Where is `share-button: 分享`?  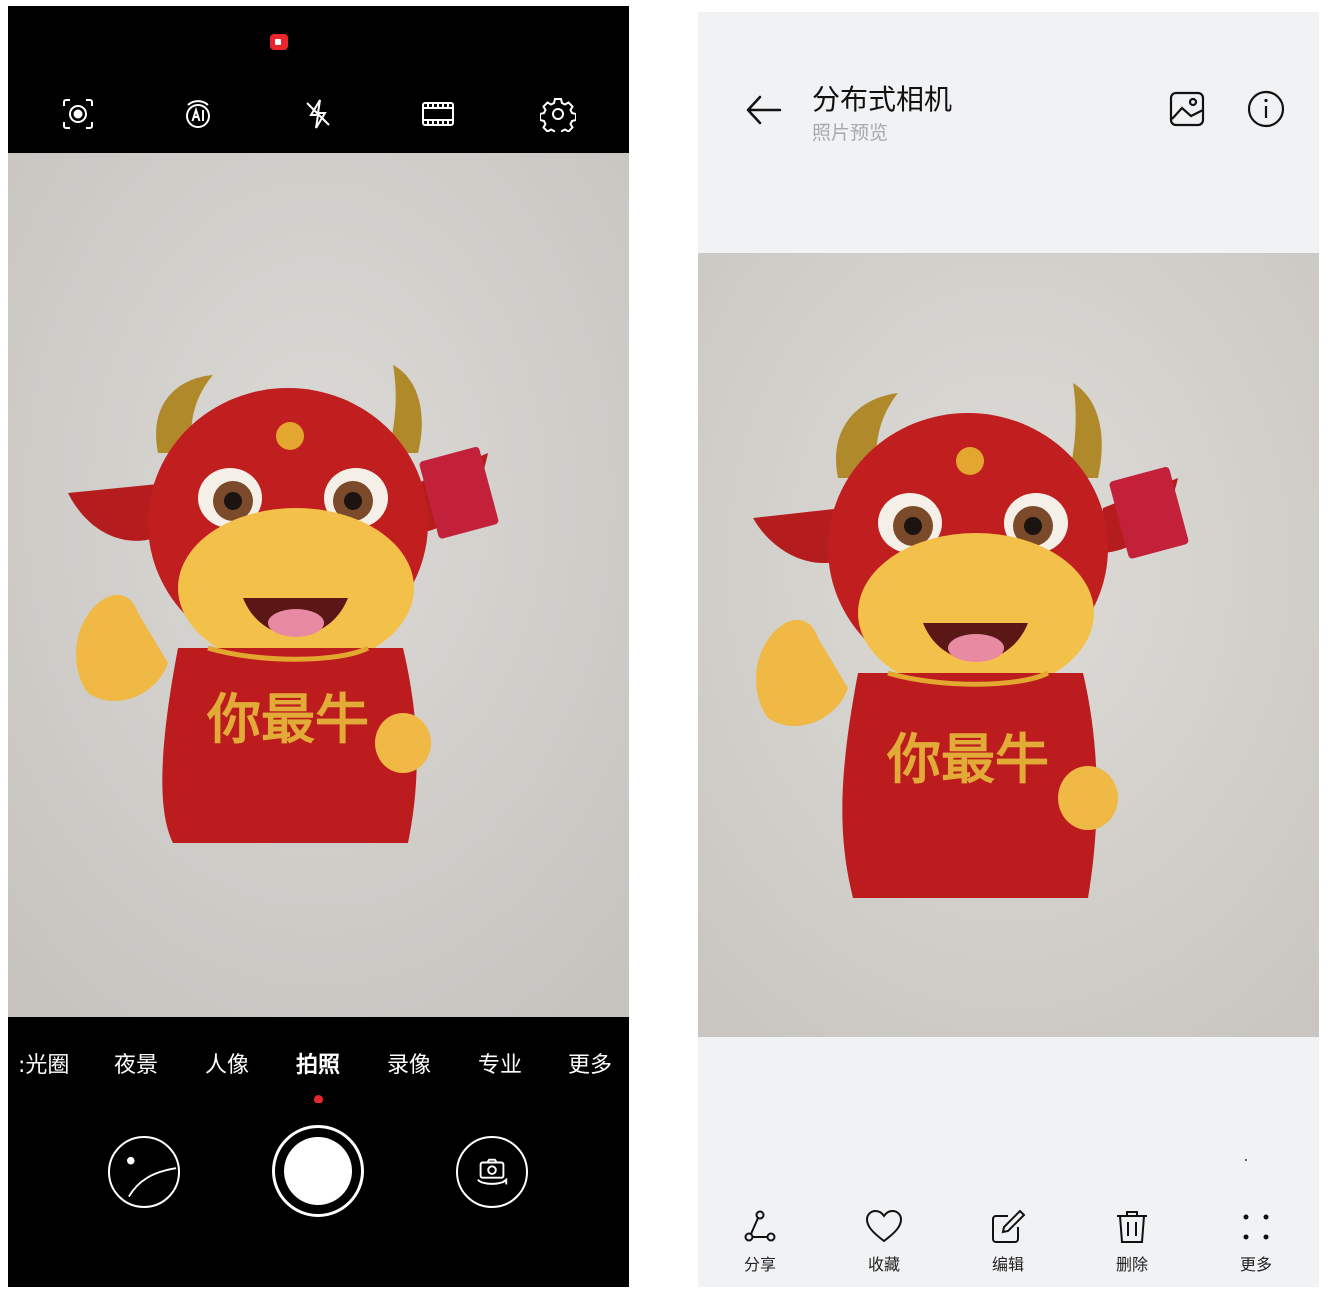 share-button: 分享 is located at coordinates (760, 1241).